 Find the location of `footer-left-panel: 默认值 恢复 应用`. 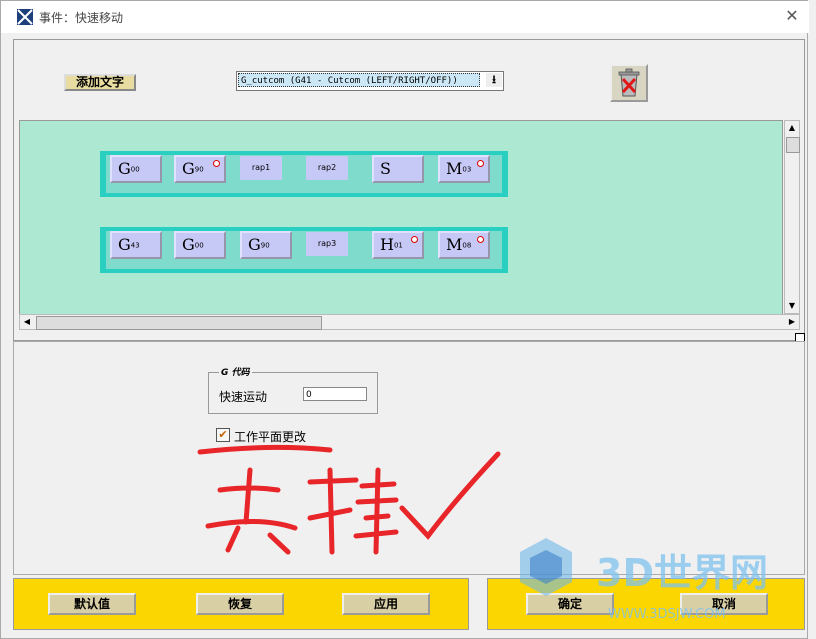

footer-left-panel: 默认值 恢复 应用 is located at coordinates (241, 604).